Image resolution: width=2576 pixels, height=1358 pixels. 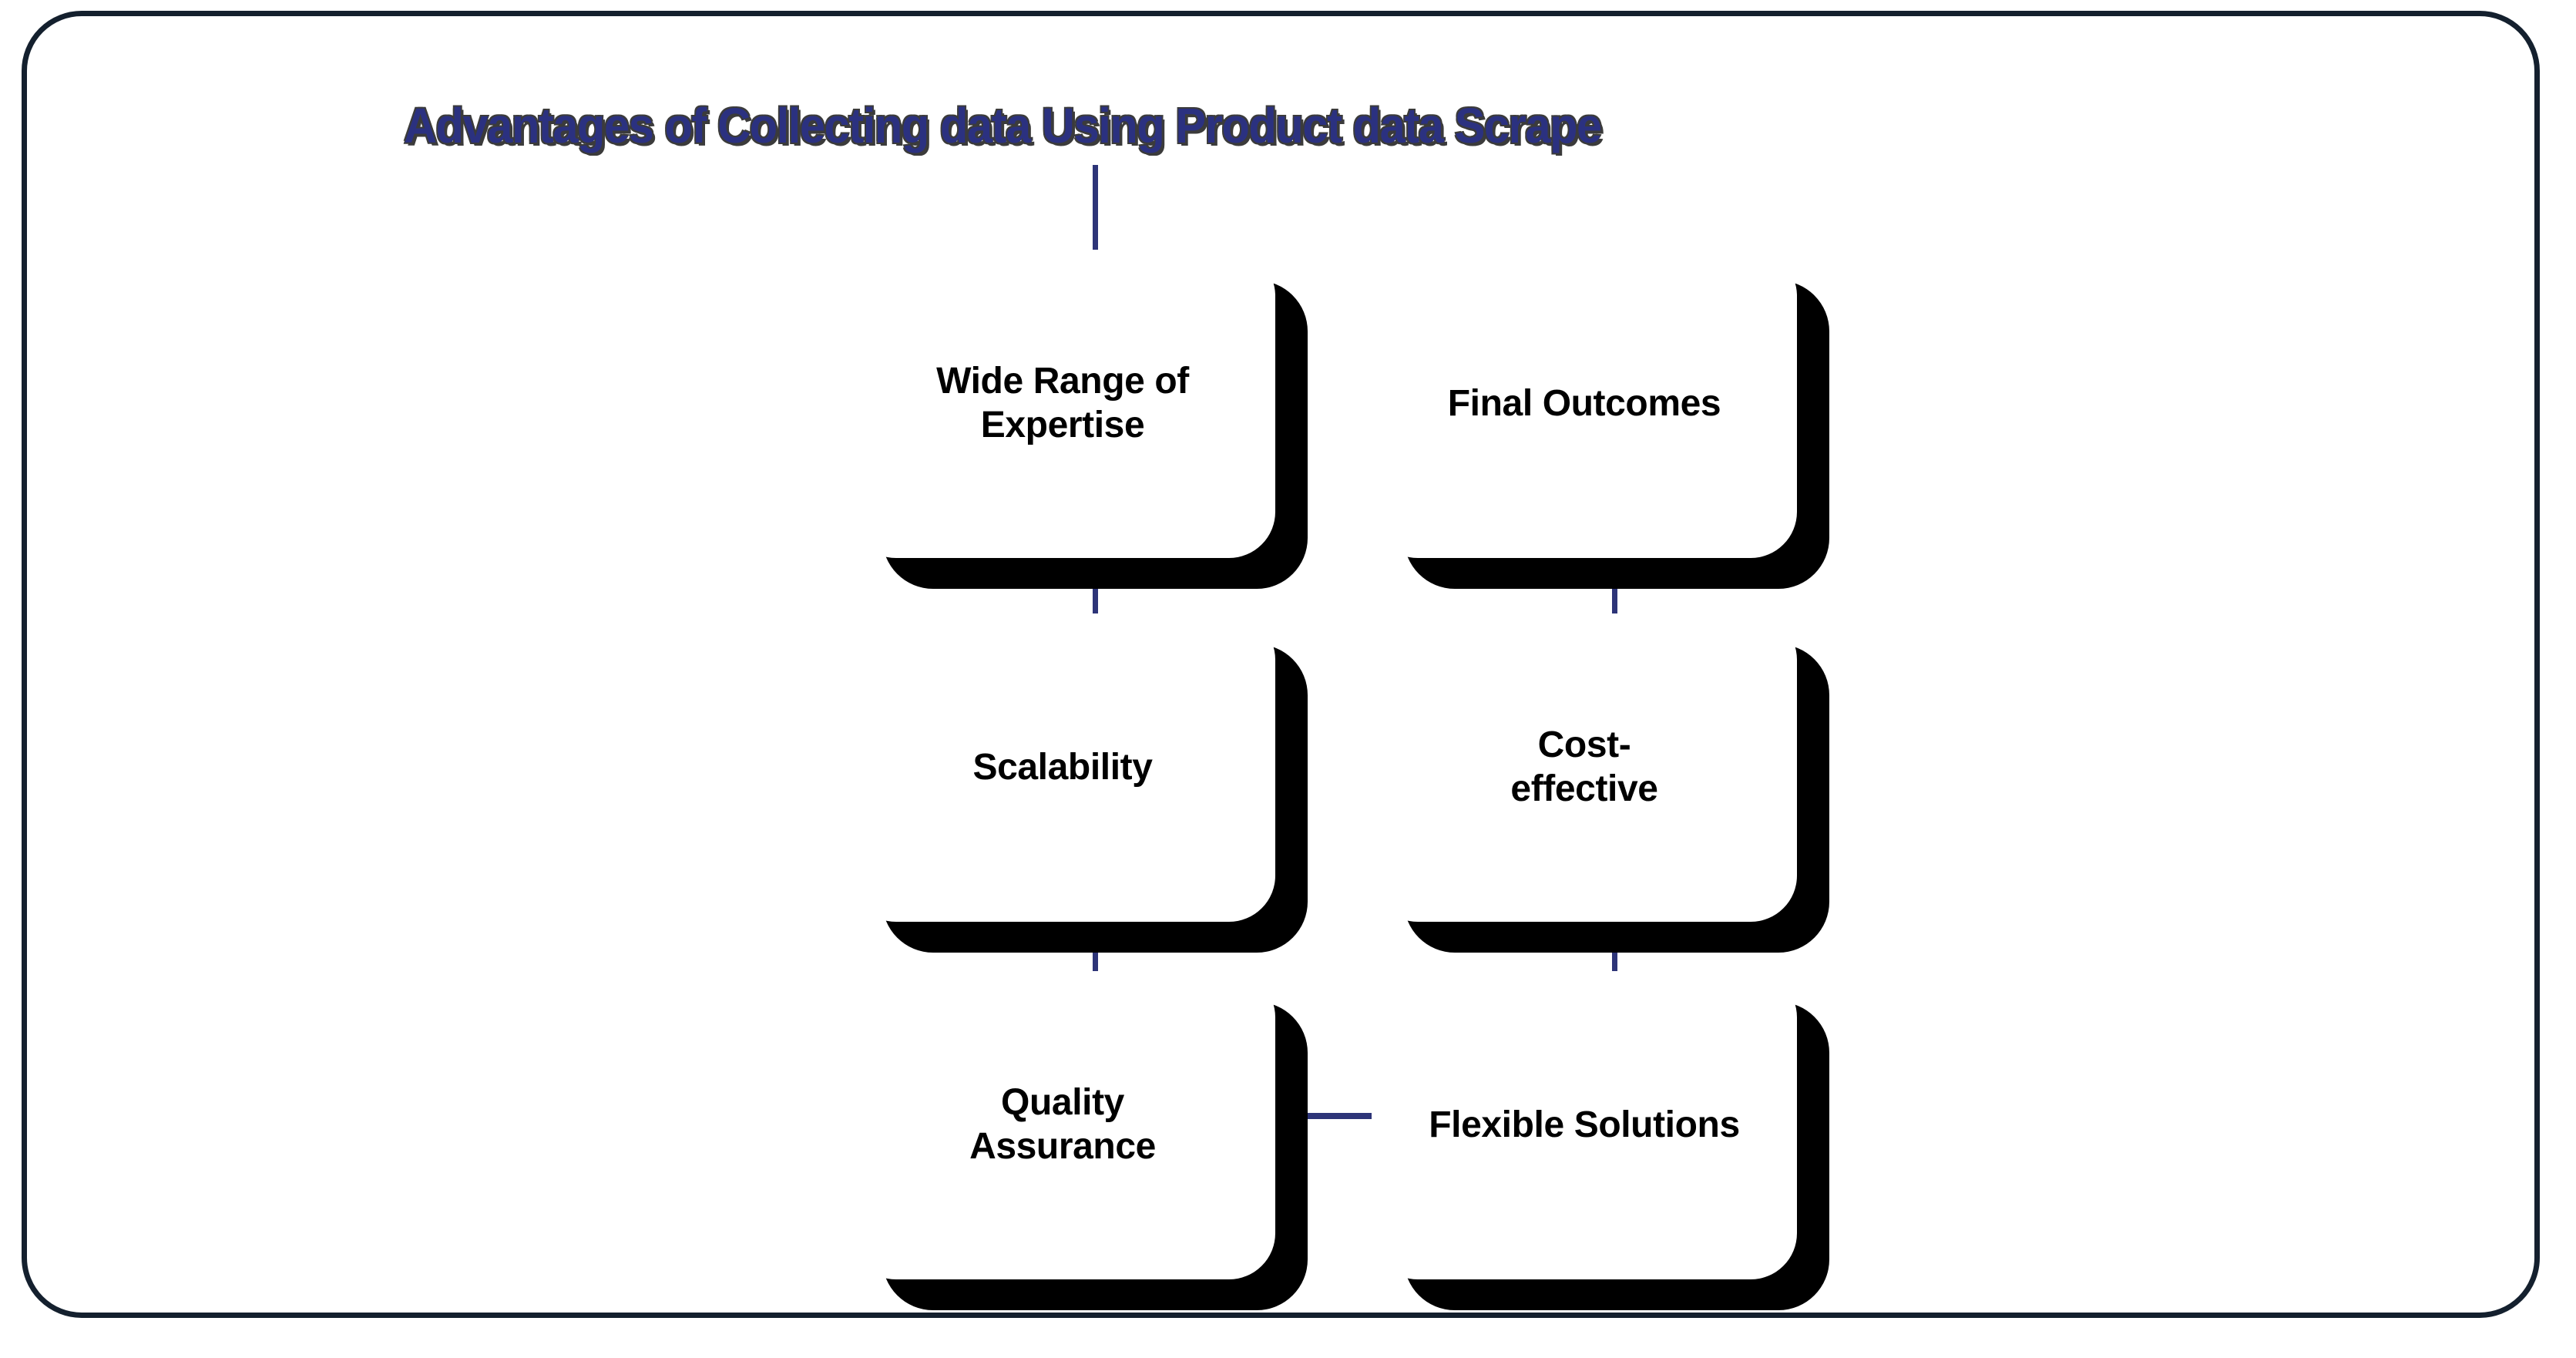 I want to click on node-label: Wide Range of Expertise, so click(x=1062, y=403).